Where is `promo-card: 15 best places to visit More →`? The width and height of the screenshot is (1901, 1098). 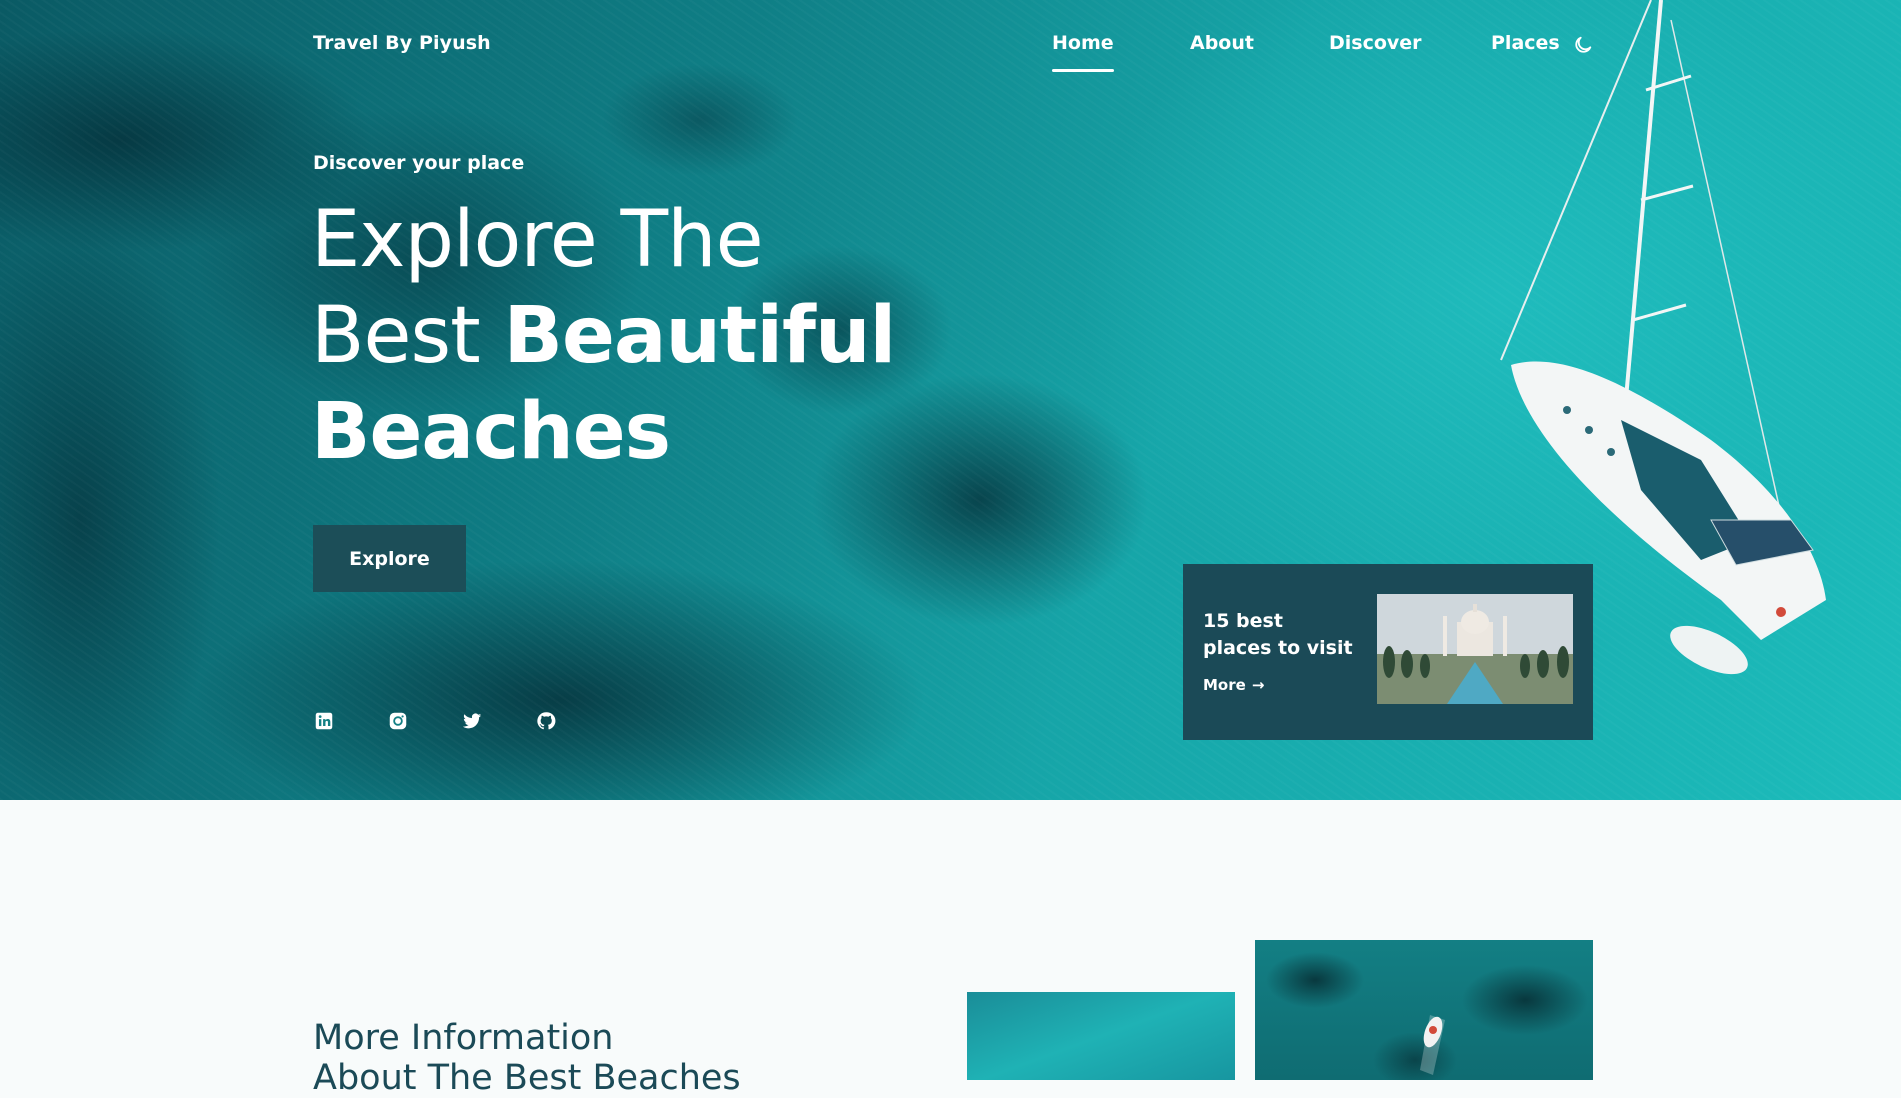
promo-card: 15 best places to visit More → is located at coordinates (1388, 652).